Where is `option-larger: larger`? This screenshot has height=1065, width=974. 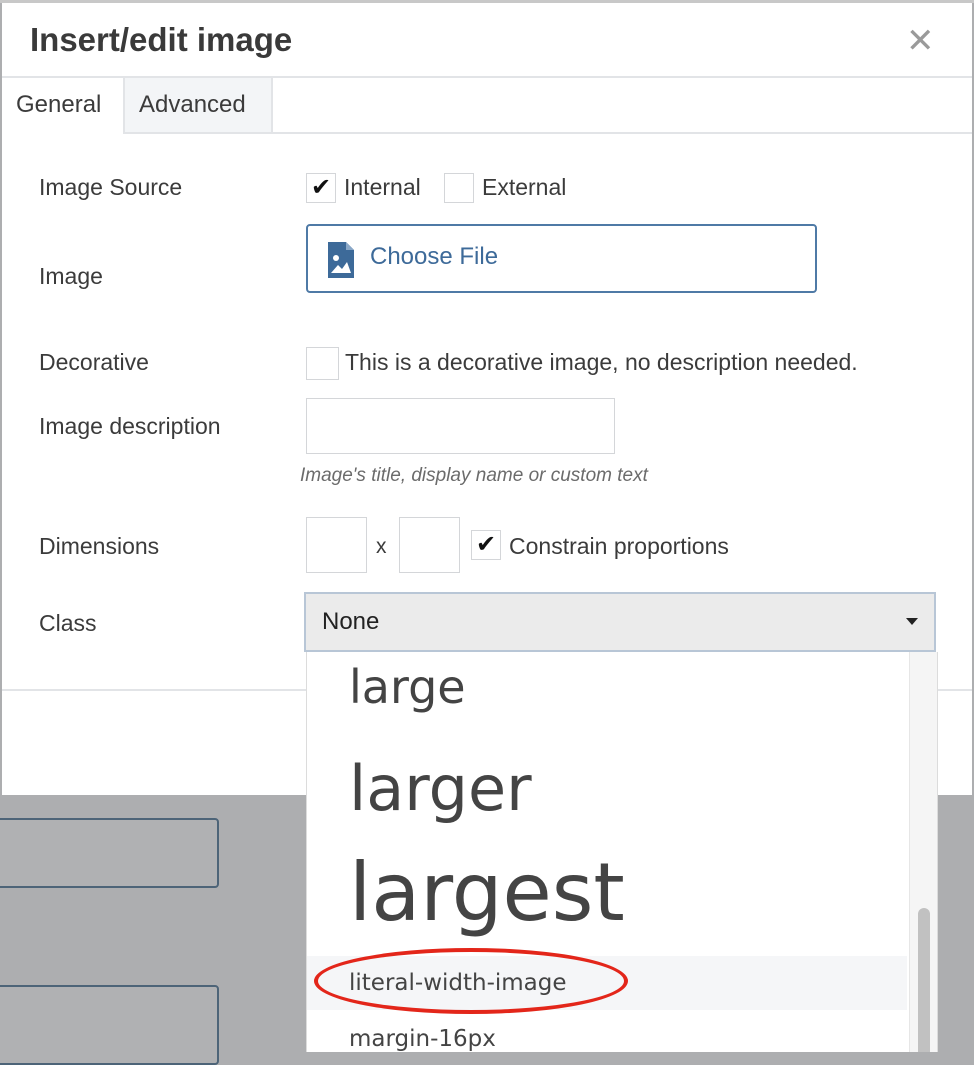 option-larger: larger is located at coordinates (607, 791).